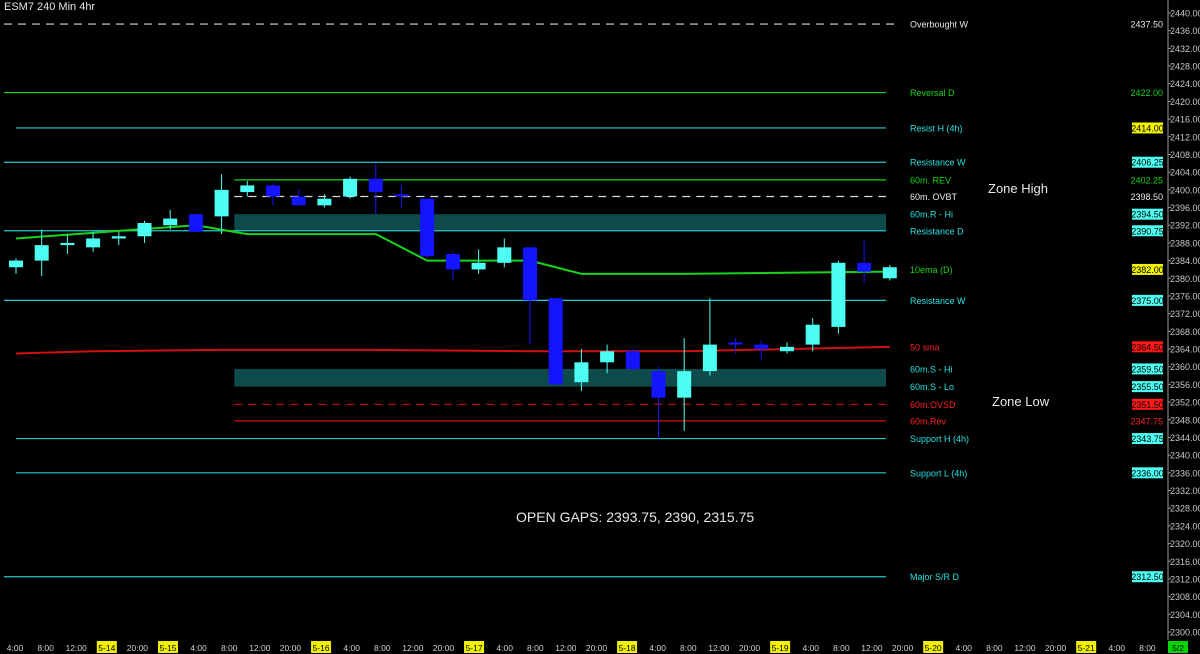 The width and height of the screenshot is (1200, 654). I want to click on price-tick-label: 2440.00, so click(1185, 14).